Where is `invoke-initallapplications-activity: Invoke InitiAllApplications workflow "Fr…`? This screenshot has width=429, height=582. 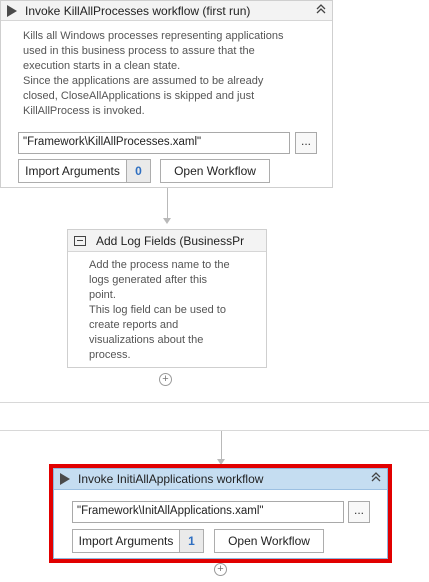 invoke-initallapplications-activity: Invoke InitiAllApplications workflow "Fr… is located at coordinates (220, 513).